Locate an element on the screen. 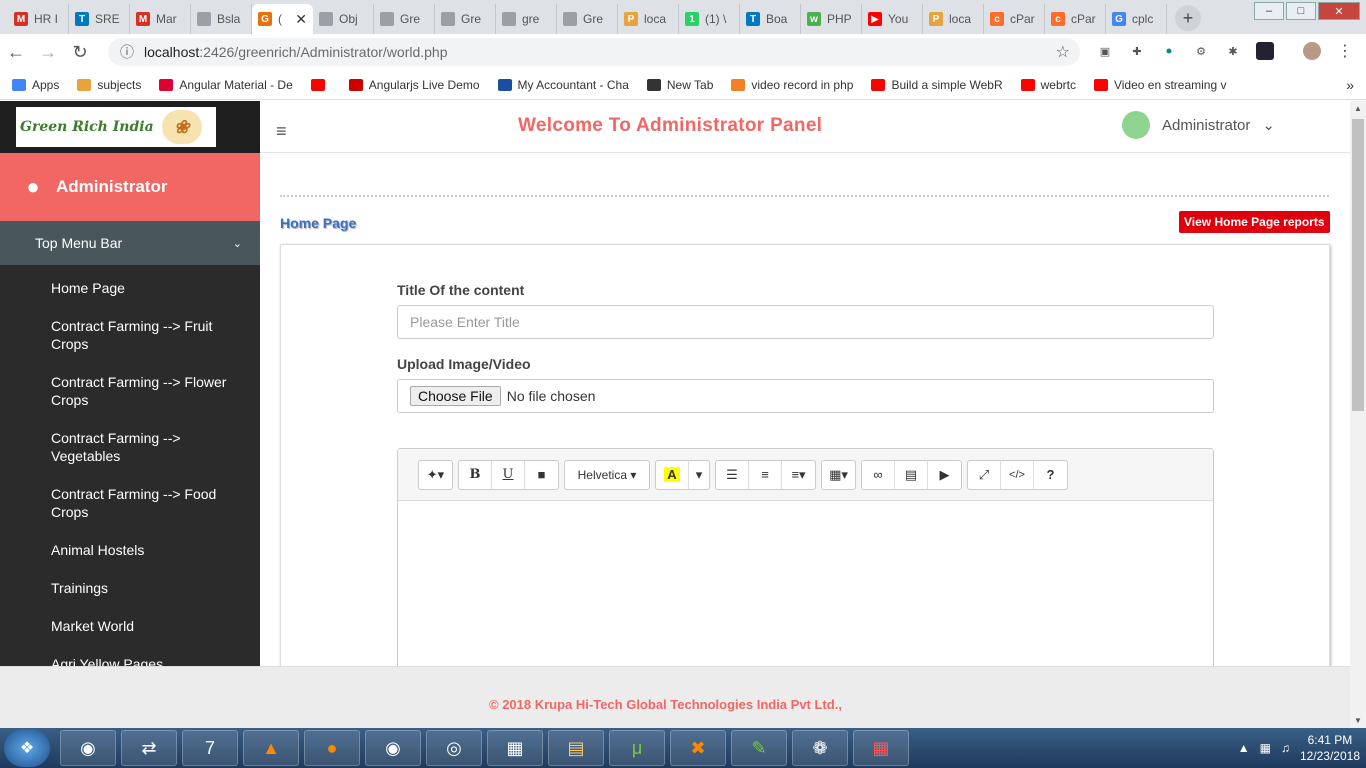 The image size is (1366, 768). windows-start-button: ❖ is located at coordinates (27, 748).